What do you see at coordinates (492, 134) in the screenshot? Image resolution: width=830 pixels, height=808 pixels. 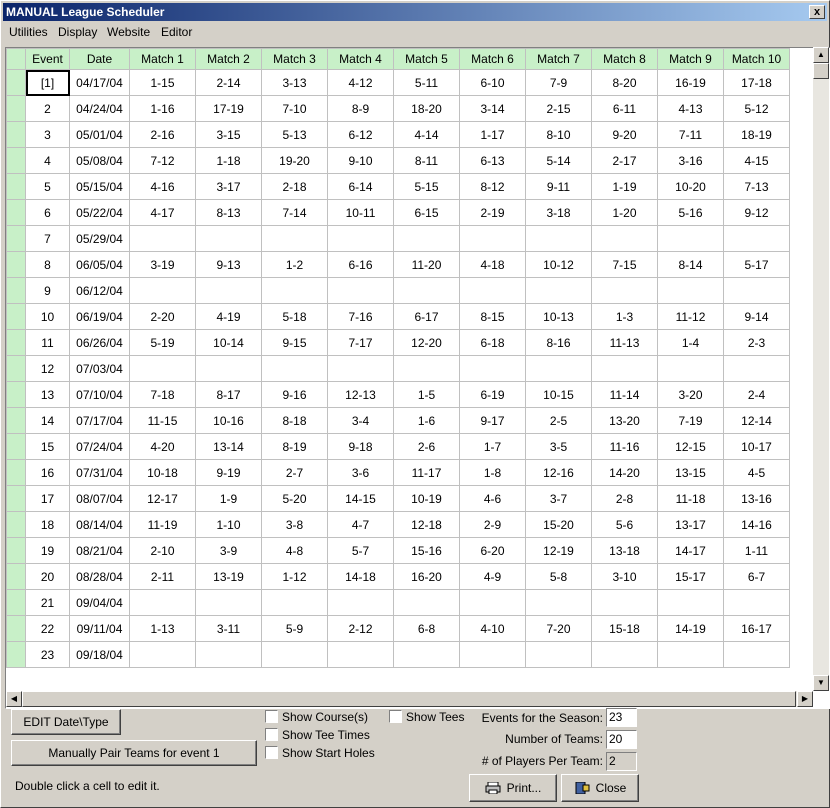 I see `match-cell: 1-17` at bounding box center [492, 134].